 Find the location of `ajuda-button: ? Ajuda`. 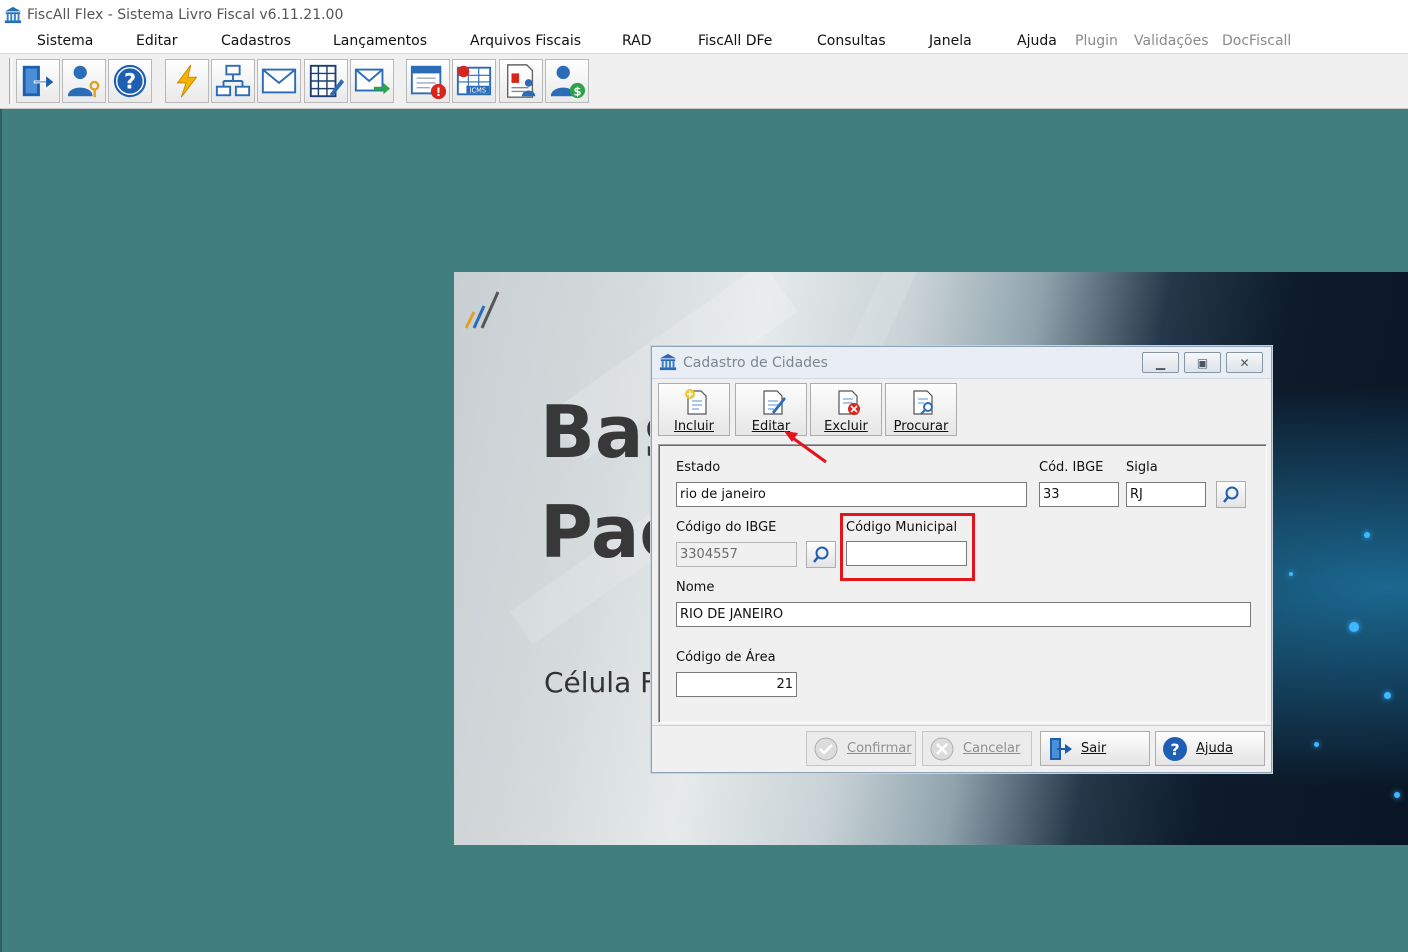

ajuda-button: ? Ajuda is located at coordinates (1210, 748).